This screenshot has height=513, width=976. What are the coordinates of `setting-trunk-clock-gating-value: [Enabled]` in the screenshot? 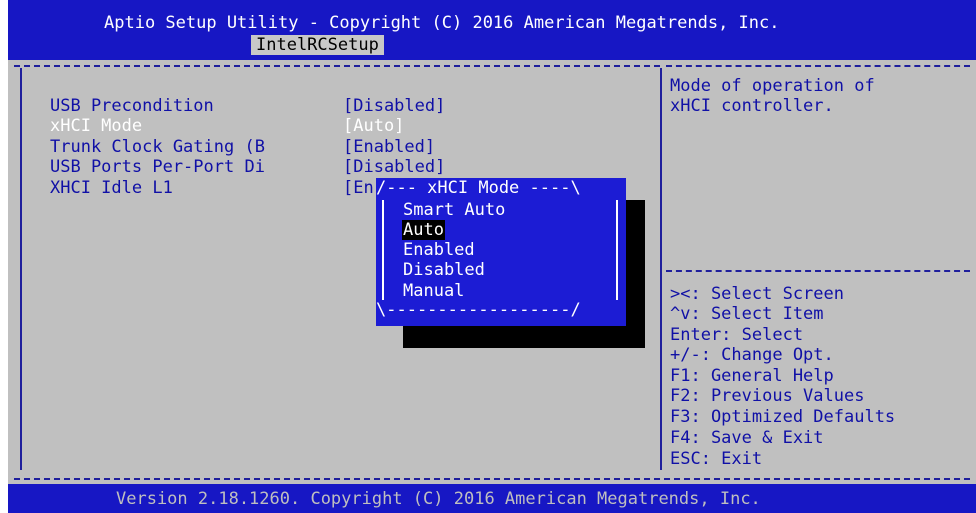 It's located at (389, 147).